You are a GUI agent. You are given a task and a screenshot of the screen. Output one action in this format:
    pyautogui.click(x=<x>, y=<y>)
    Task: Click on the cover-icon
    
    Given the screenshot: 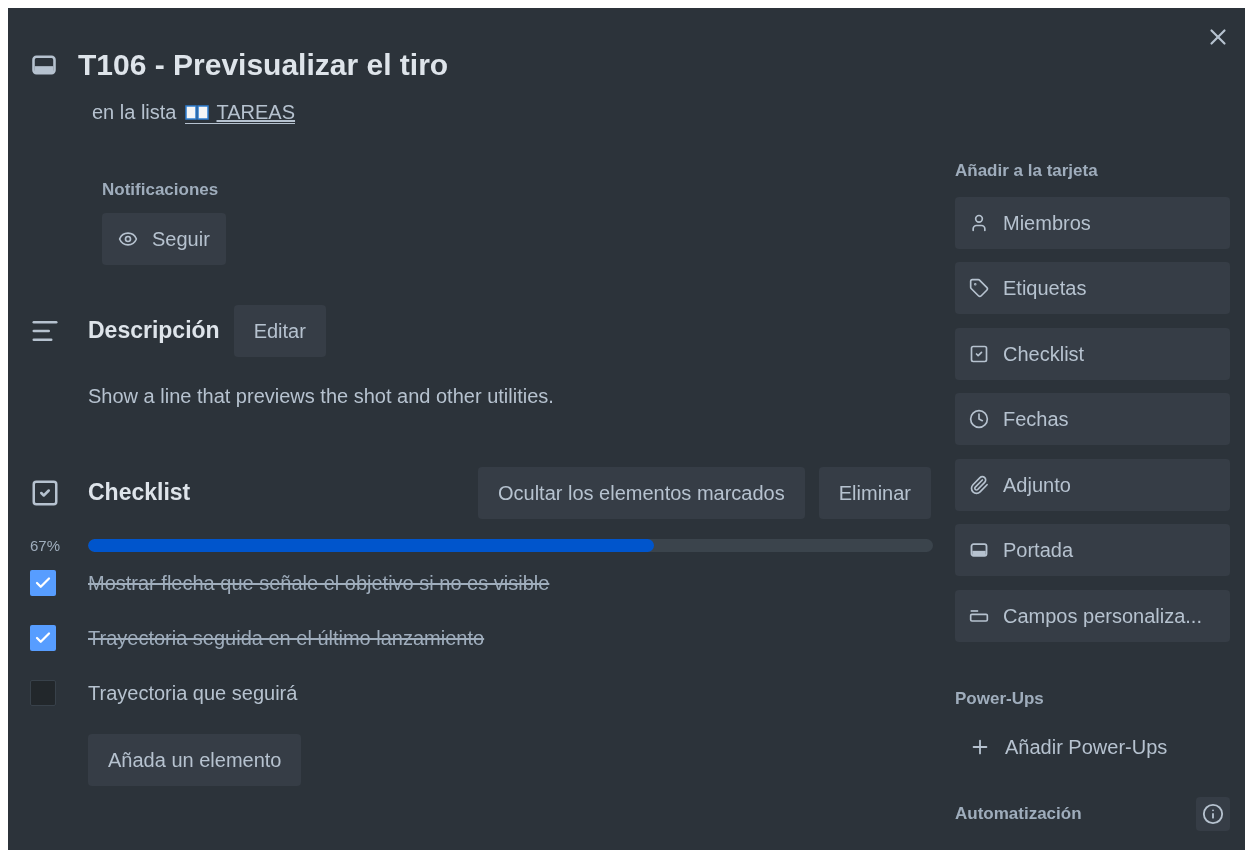 What is the action you would take?
    pyautogui.click(x=979, y=550)
    